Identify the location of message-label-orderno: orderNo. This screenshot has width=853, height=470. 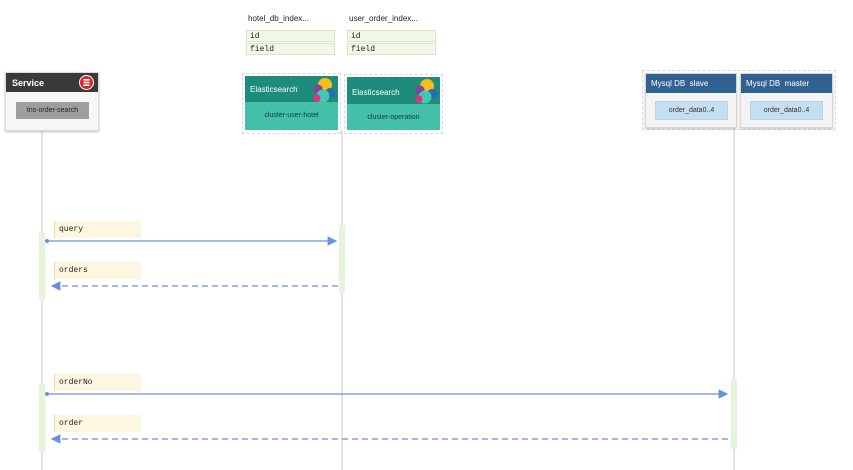
(97, 382).